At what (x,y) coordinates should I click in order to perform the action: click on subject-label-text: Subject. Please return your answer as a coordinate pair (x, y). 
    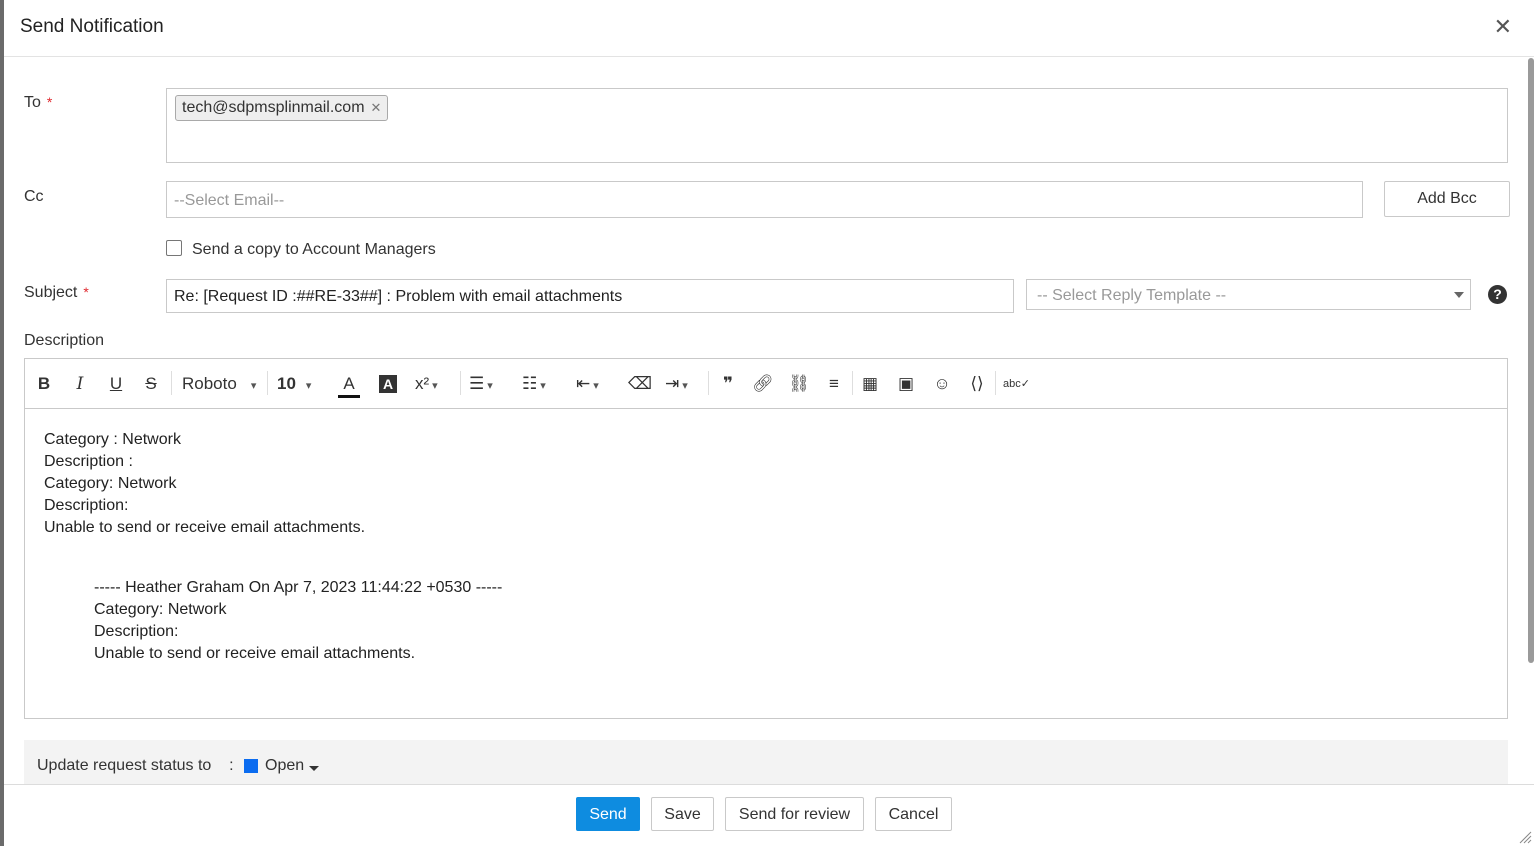
    Looking at the image, I should click on (51, 292).